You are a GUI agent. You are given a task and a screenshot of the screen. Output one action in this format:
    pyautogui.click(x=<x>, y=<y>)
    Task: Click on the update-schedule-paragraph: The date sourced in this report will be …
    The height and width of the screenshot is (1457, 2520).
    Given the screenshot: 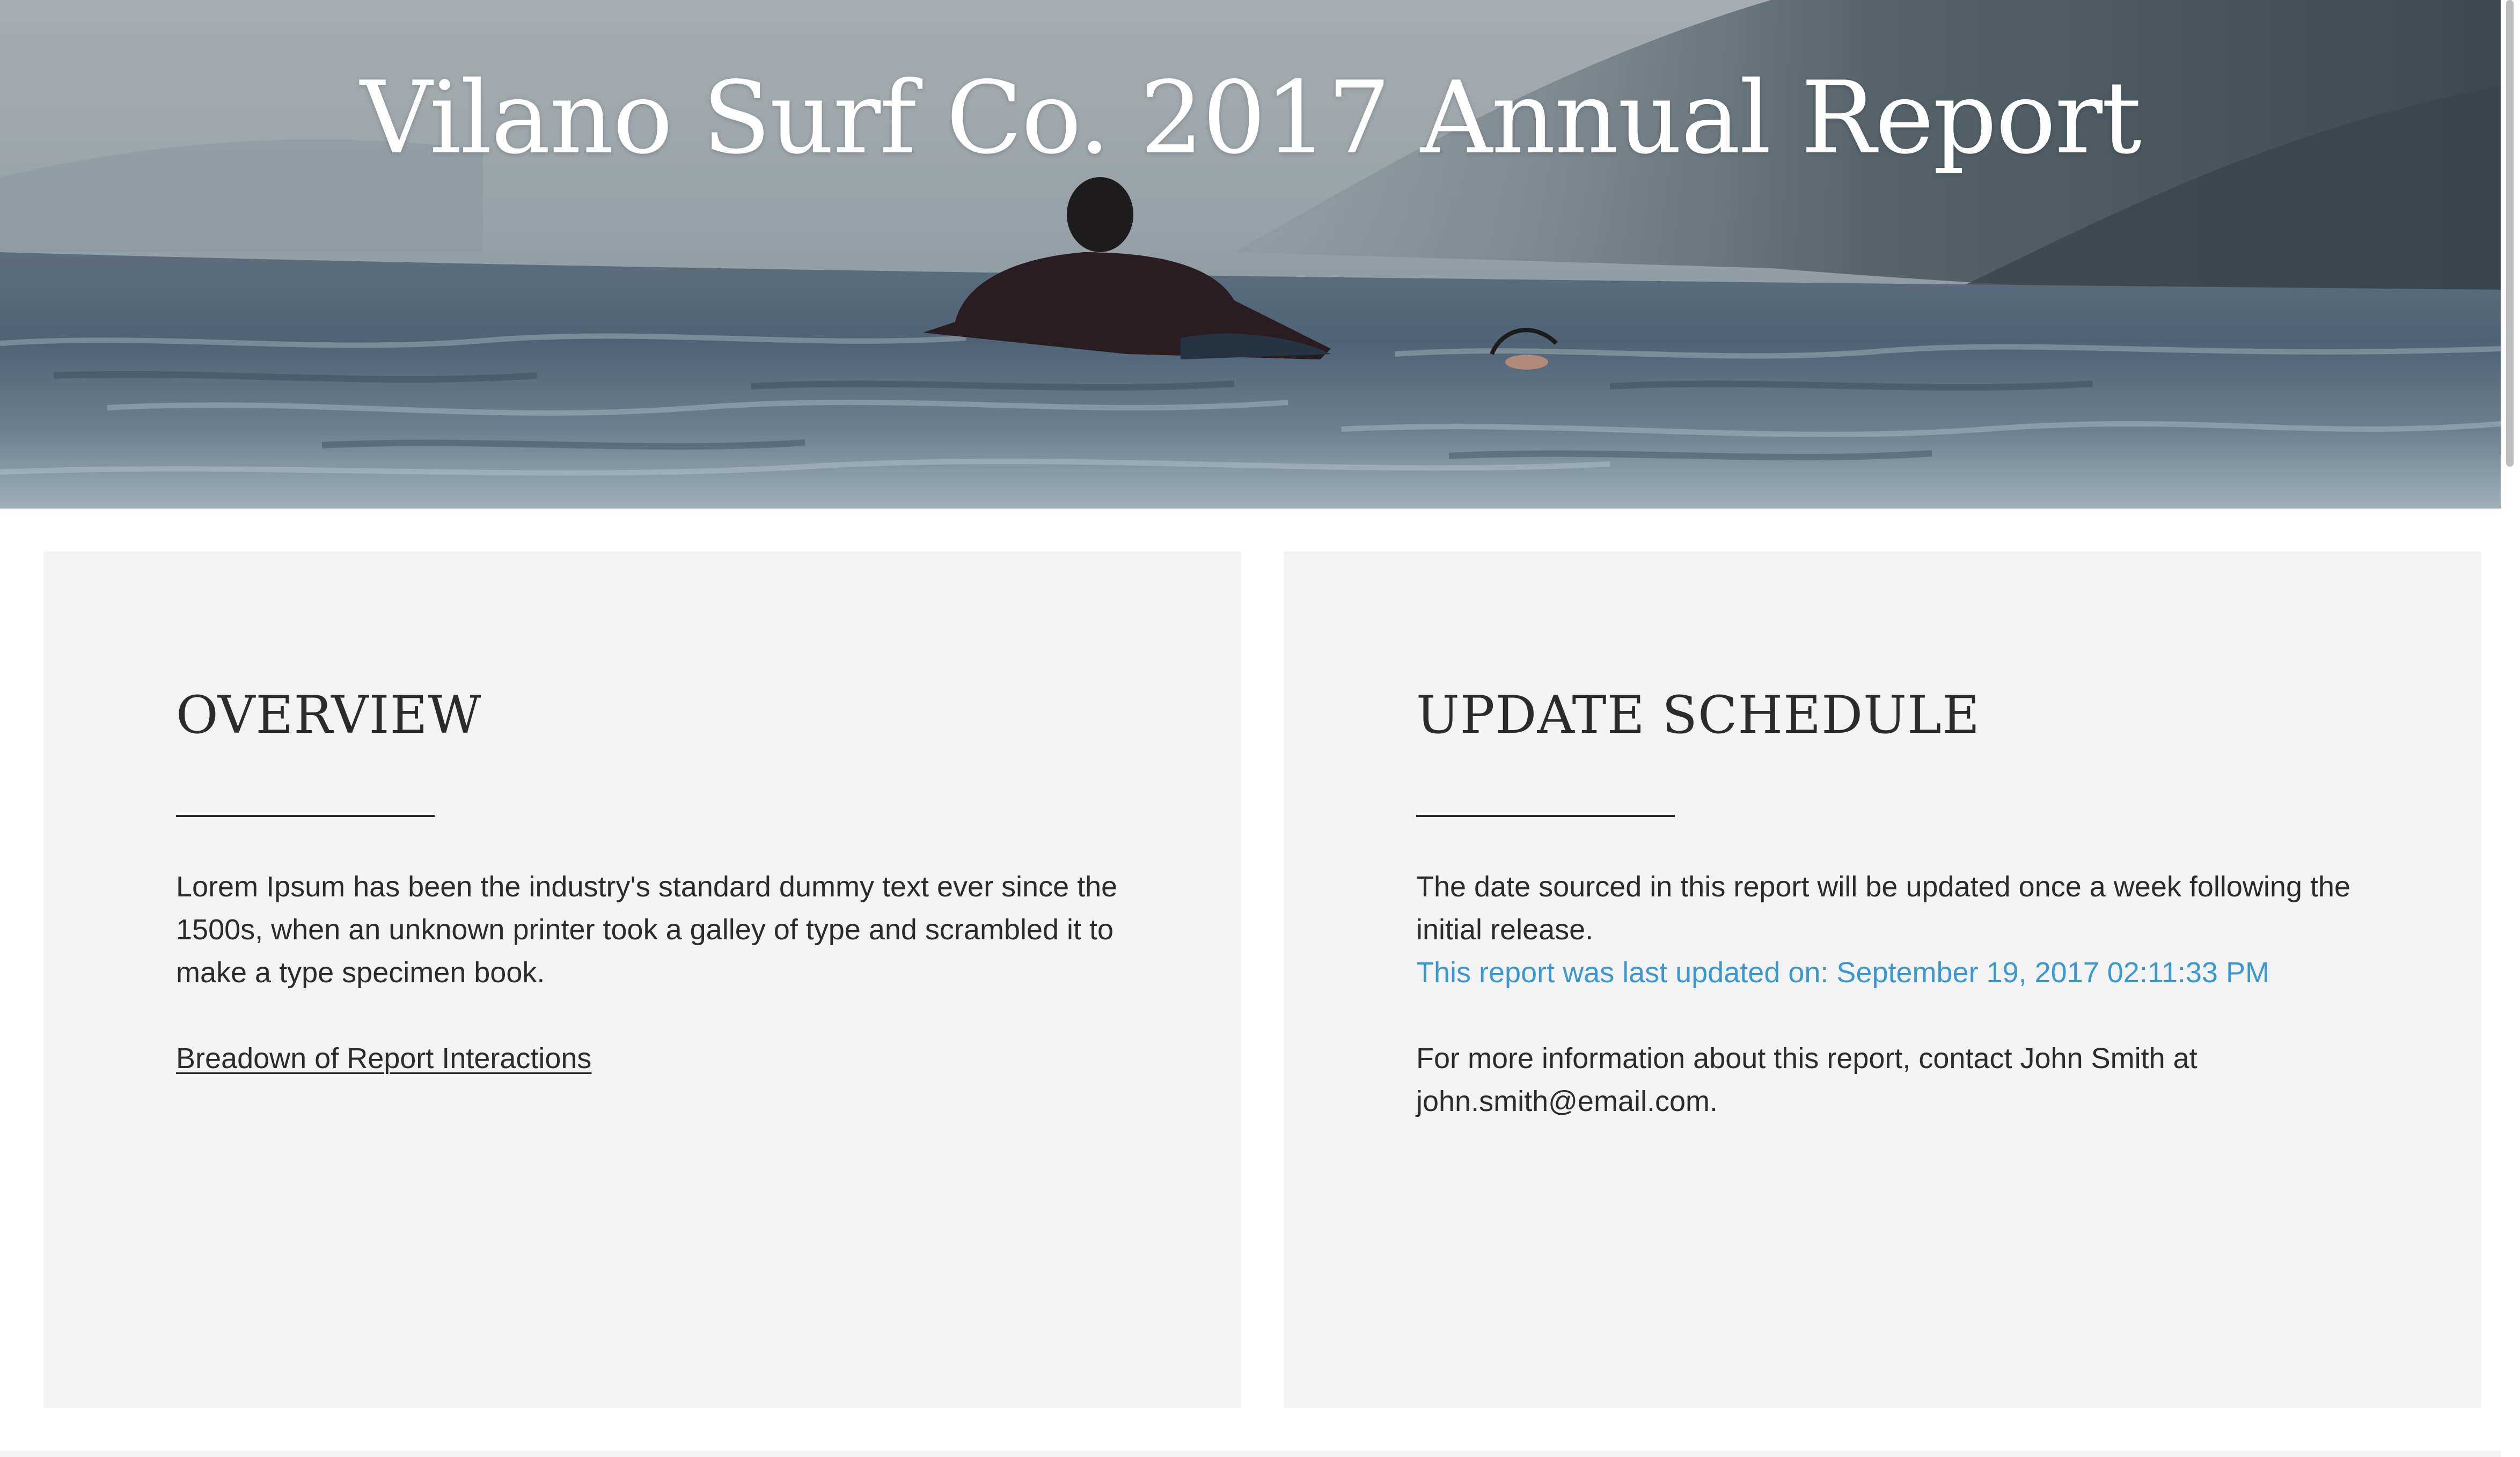 What is the action you would take?
    pyautogui.click(x=1883, y=908)
    